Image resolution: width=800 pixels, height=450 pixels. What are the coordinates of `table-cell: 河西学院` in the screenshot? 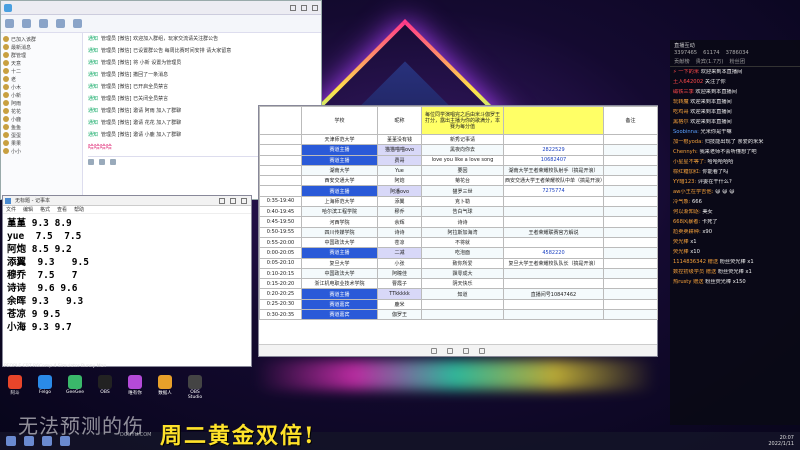 It's located at (339, 222).